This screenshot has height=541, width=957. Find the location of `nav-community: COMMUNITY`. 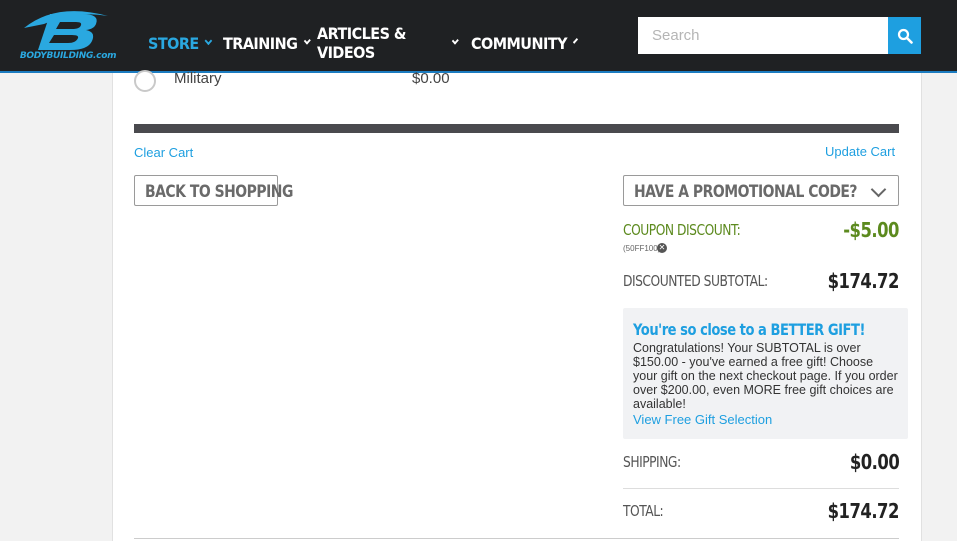

nav-community: COMMUNITY is located at coordinates (524, 43).